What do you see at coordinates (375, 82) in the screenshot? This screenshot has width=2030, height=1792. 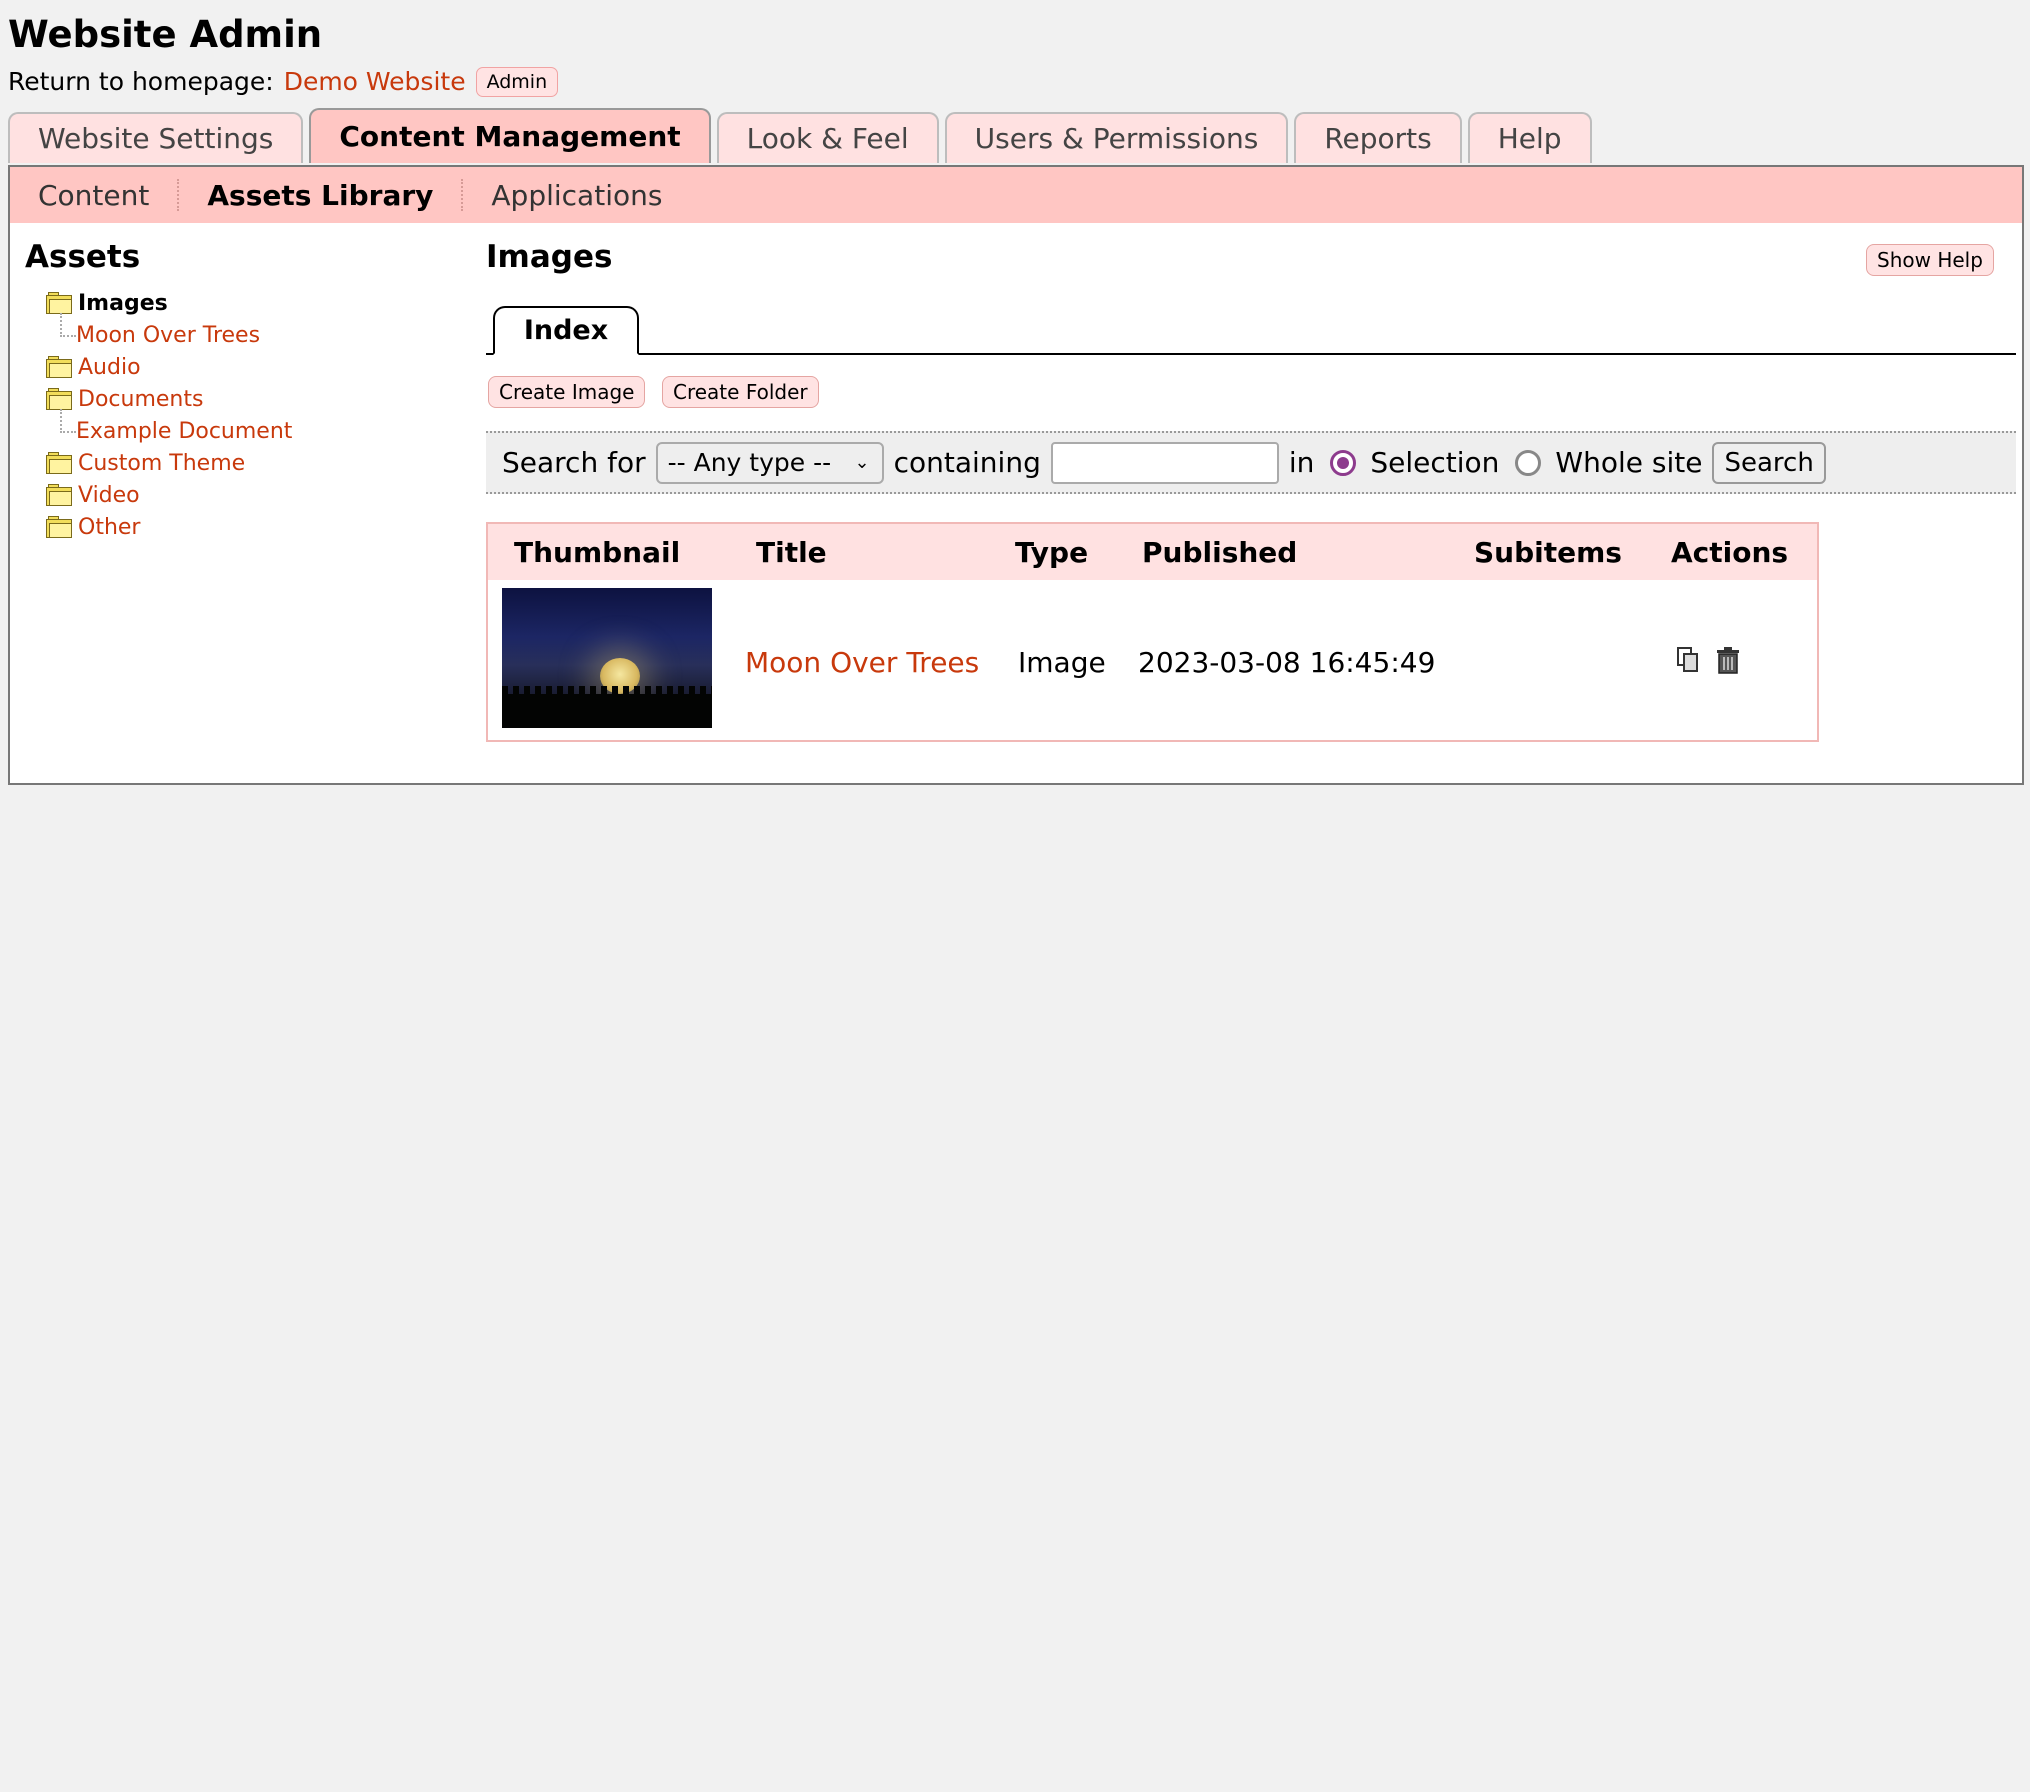 I see `demo-website-link: Demo Website` at bounding box center [375, 82].